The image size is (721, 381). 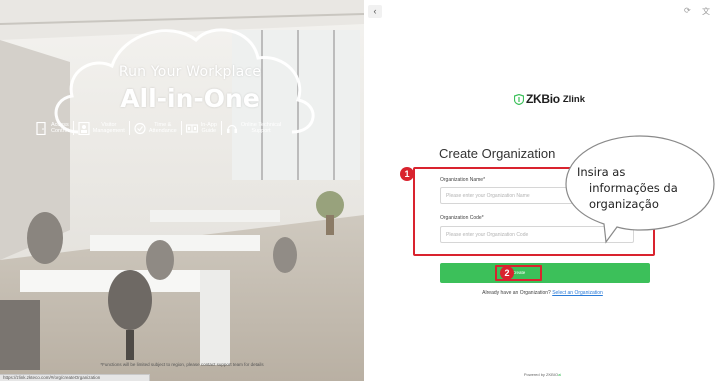 I want to click on promo-headline-main: All-in-One, so click(x=190, y=98).